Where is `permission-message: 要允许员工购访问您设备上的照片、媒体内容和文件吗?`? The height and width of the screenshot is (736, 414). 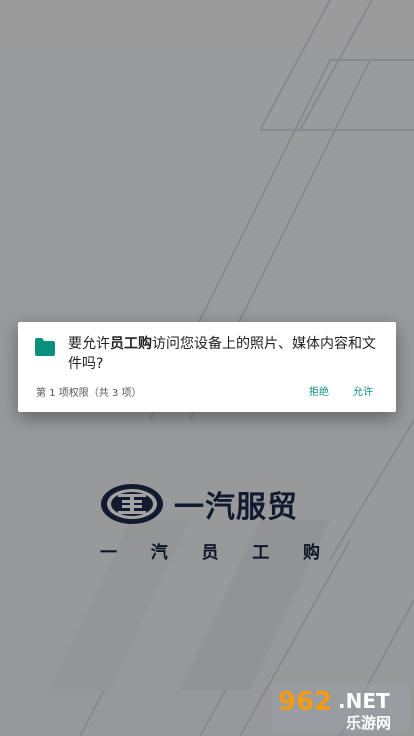 permission-message: 要允许员工购访问您设备上的照片、媒体内容和文件吗? is located at coordinates (228, 354).